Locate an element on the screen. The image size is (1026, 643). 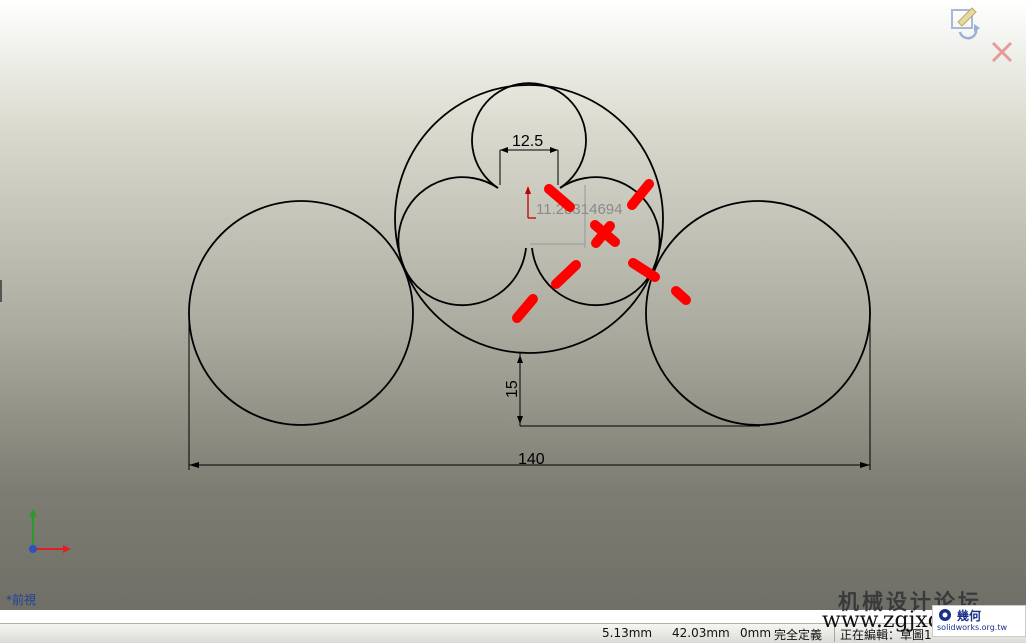
dimension-top-width: 12.5 is located at coordinates (529, 159).